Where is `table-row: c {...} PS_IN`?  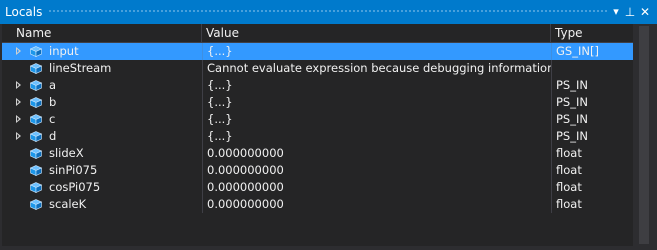
table-row: c {...} PS_IN is located at coordinates (317, 119).